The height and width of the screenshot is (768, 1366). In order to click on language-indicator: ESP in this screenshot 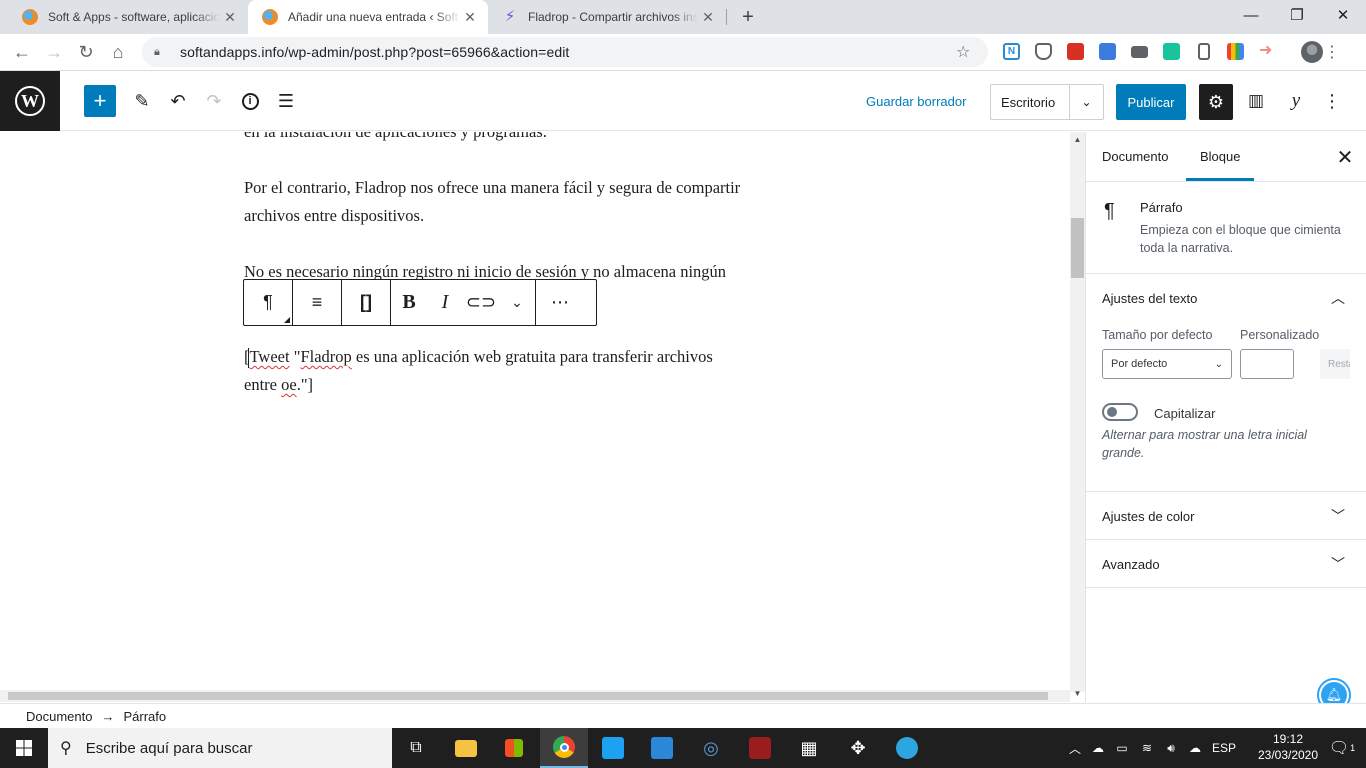, I will do `click(1224, 748)`.